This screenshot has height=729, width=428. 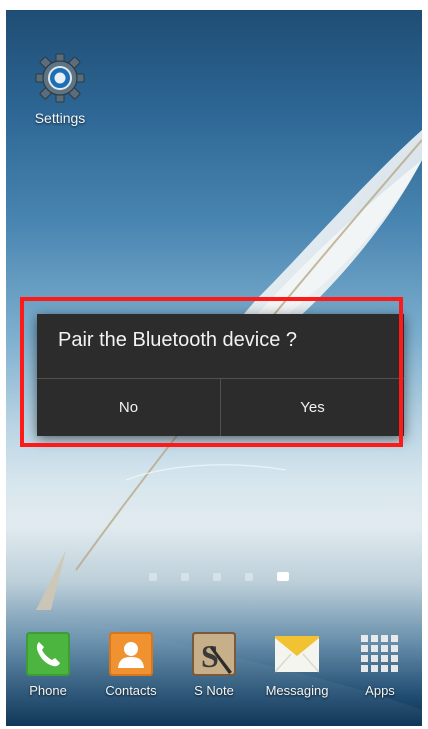 I want to click on settings-shortcut: Settings, so click(x=60, y=89).